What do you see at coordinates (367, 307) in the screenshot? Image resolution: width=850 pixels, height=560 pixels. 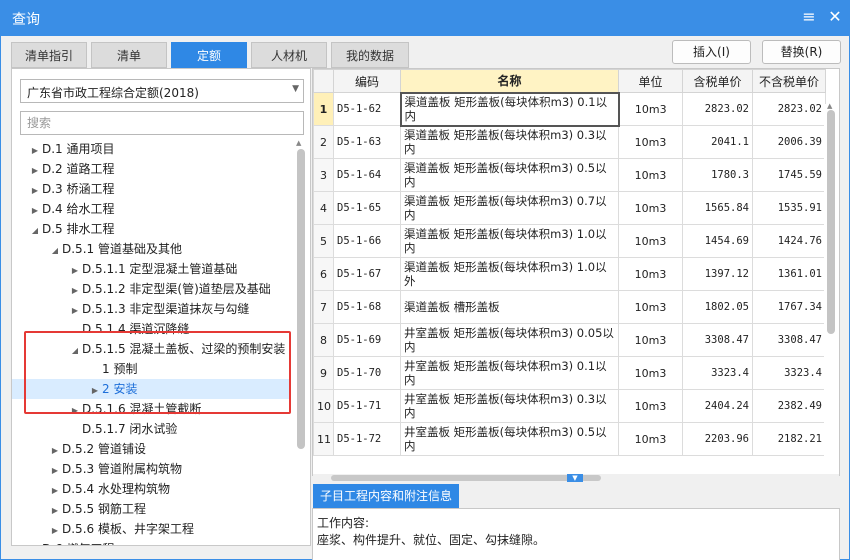 I see `cell-code: D5-1-68` at bounding box center [367, 307].